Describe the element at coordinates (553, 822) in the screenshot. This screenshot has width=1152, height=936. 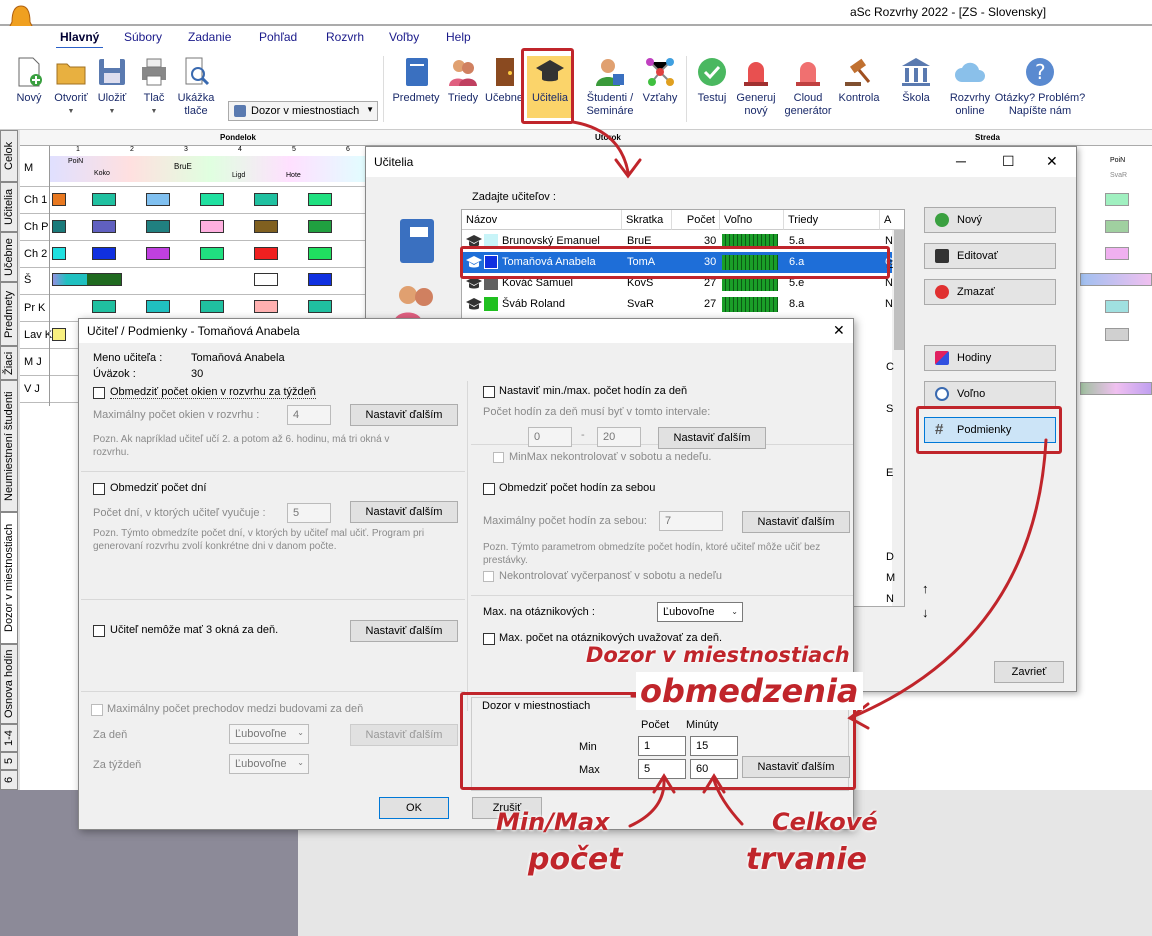
I see `annotation-minmax: Min/Max` at that location.